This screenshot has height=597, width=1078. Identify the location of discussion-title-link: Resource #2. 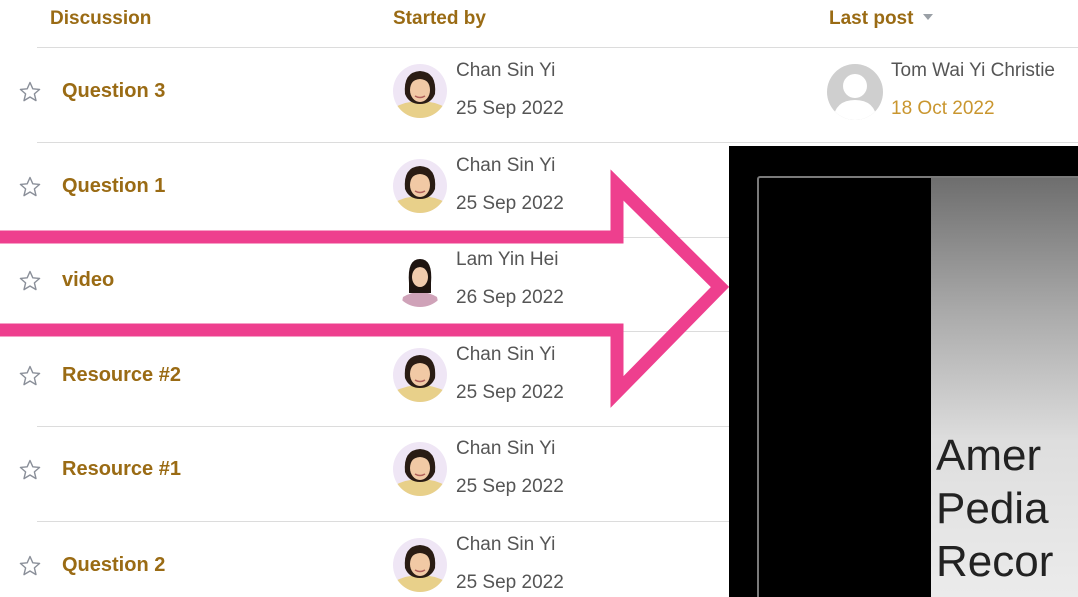
(121, 375).